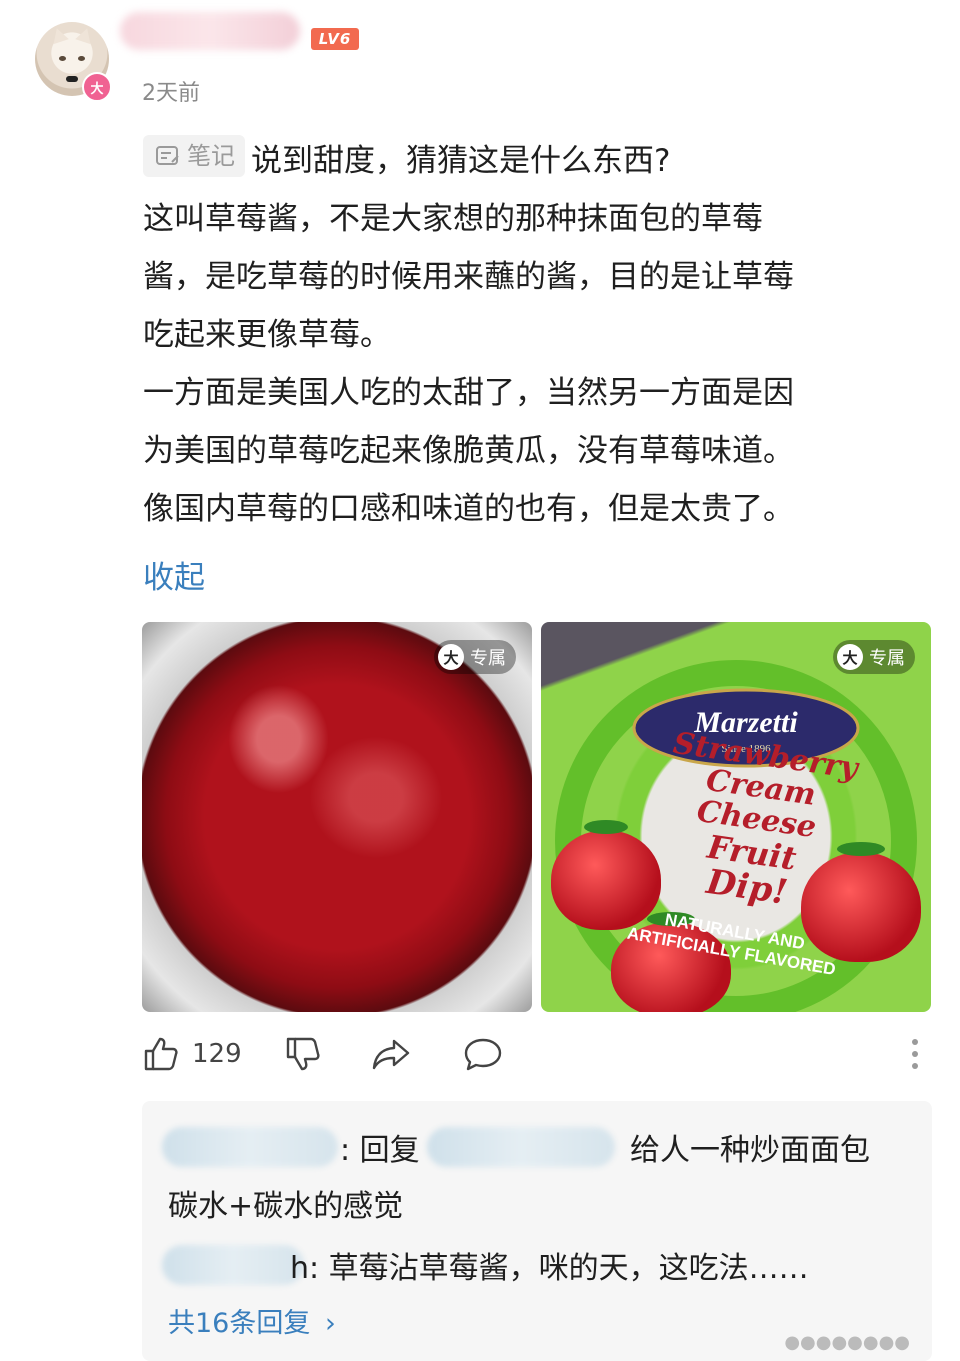  I want to click on comment-line-4: 吃起来更像草莓。, so click(267, 335).